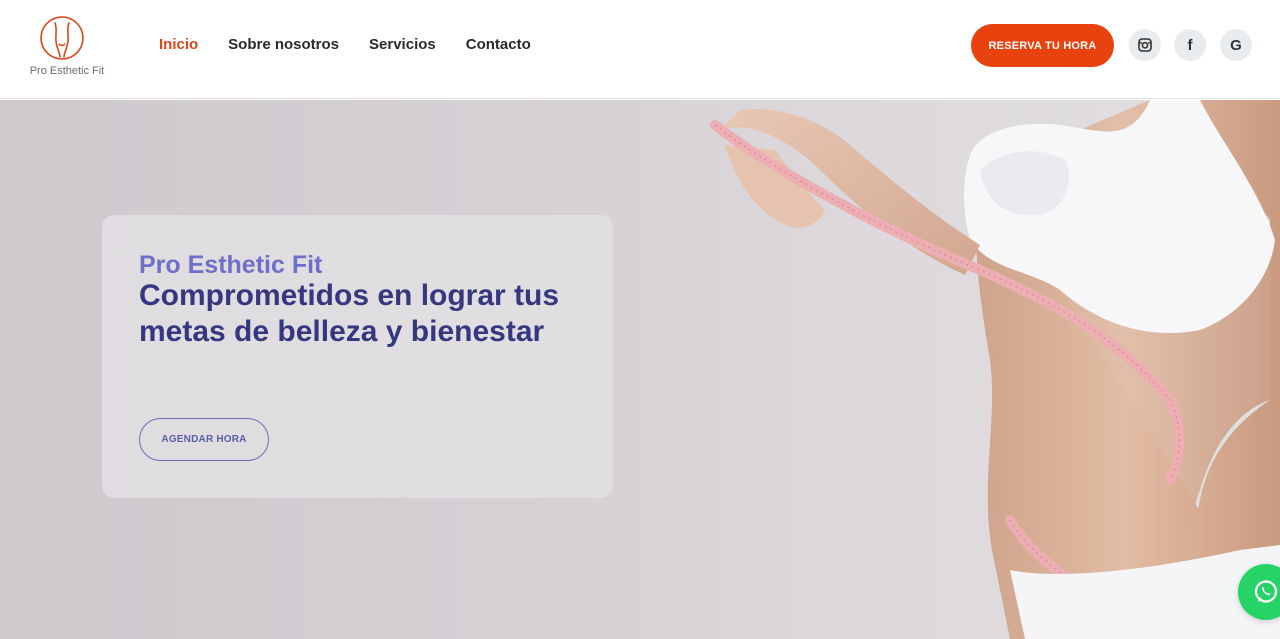 The image size is (1280, 639). What do you see at coordinates (345, 44) in the screenshot?
I see `main-nav: Inicio Sobre nosotros Servicios Contacto` at bounding box center [345, 44].